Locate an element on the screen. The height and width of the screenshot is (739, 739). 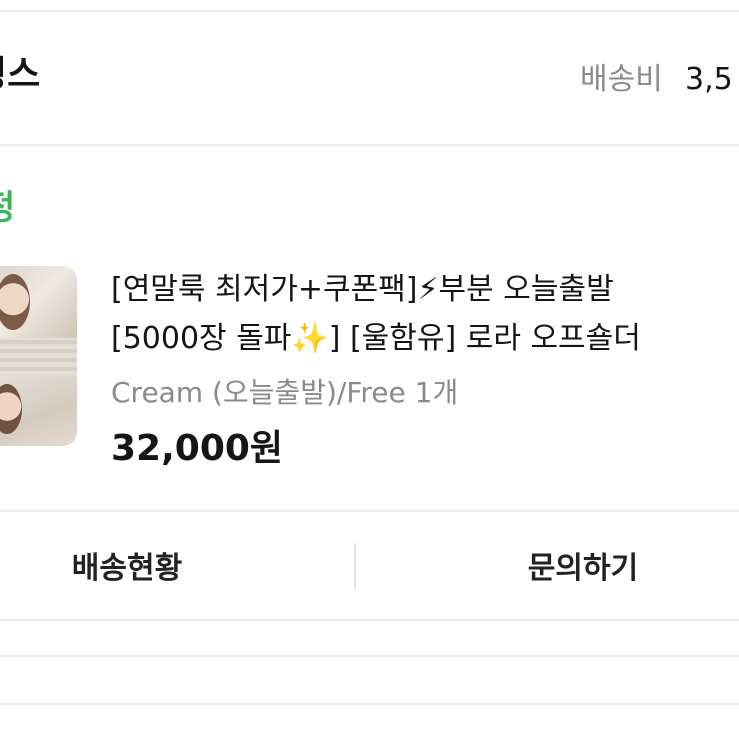
action-divider is located at coordinates (355, 566).